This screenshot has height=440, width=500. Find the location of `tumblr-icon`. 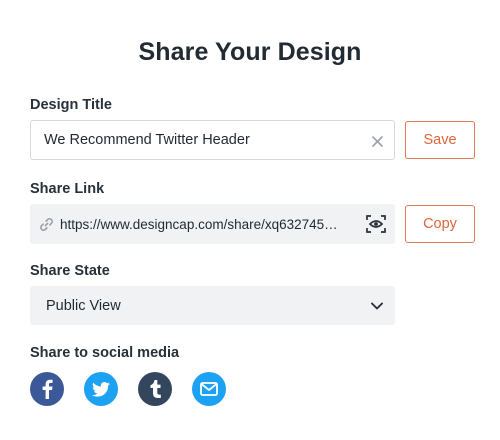

tumblr-icon is located at coordinates (155, 389).